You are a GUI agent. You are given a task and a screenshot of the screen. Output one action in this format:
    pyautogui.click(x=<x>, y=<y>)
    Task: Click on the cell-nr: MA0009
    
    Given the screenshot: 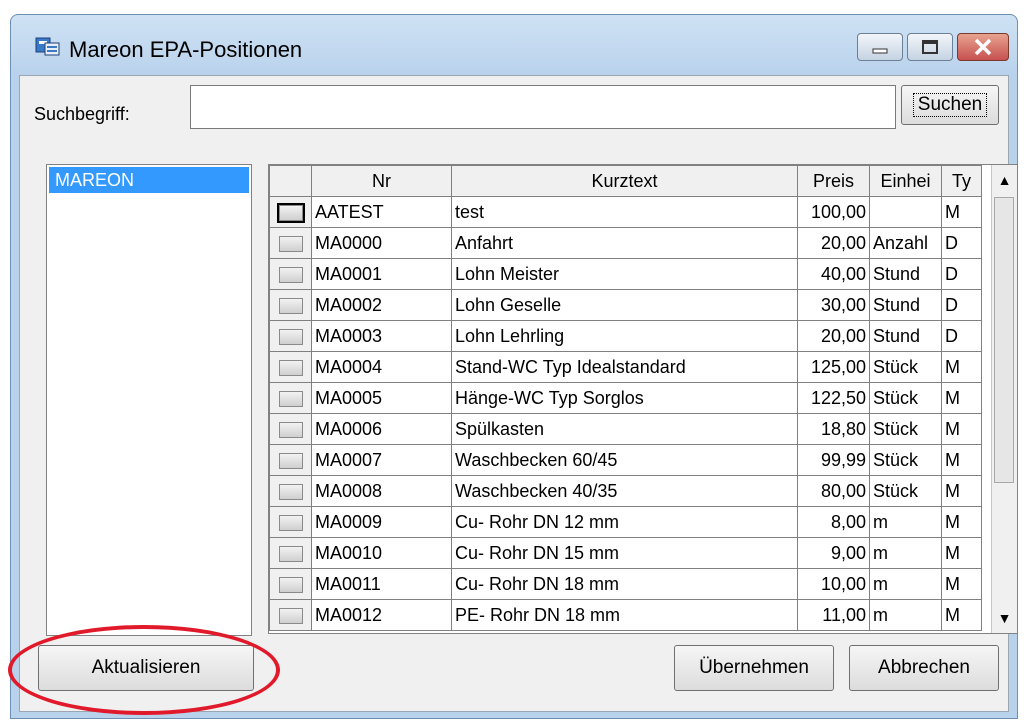 What is the action you would take?
    pyautogui.click(x=381, y=522)
    